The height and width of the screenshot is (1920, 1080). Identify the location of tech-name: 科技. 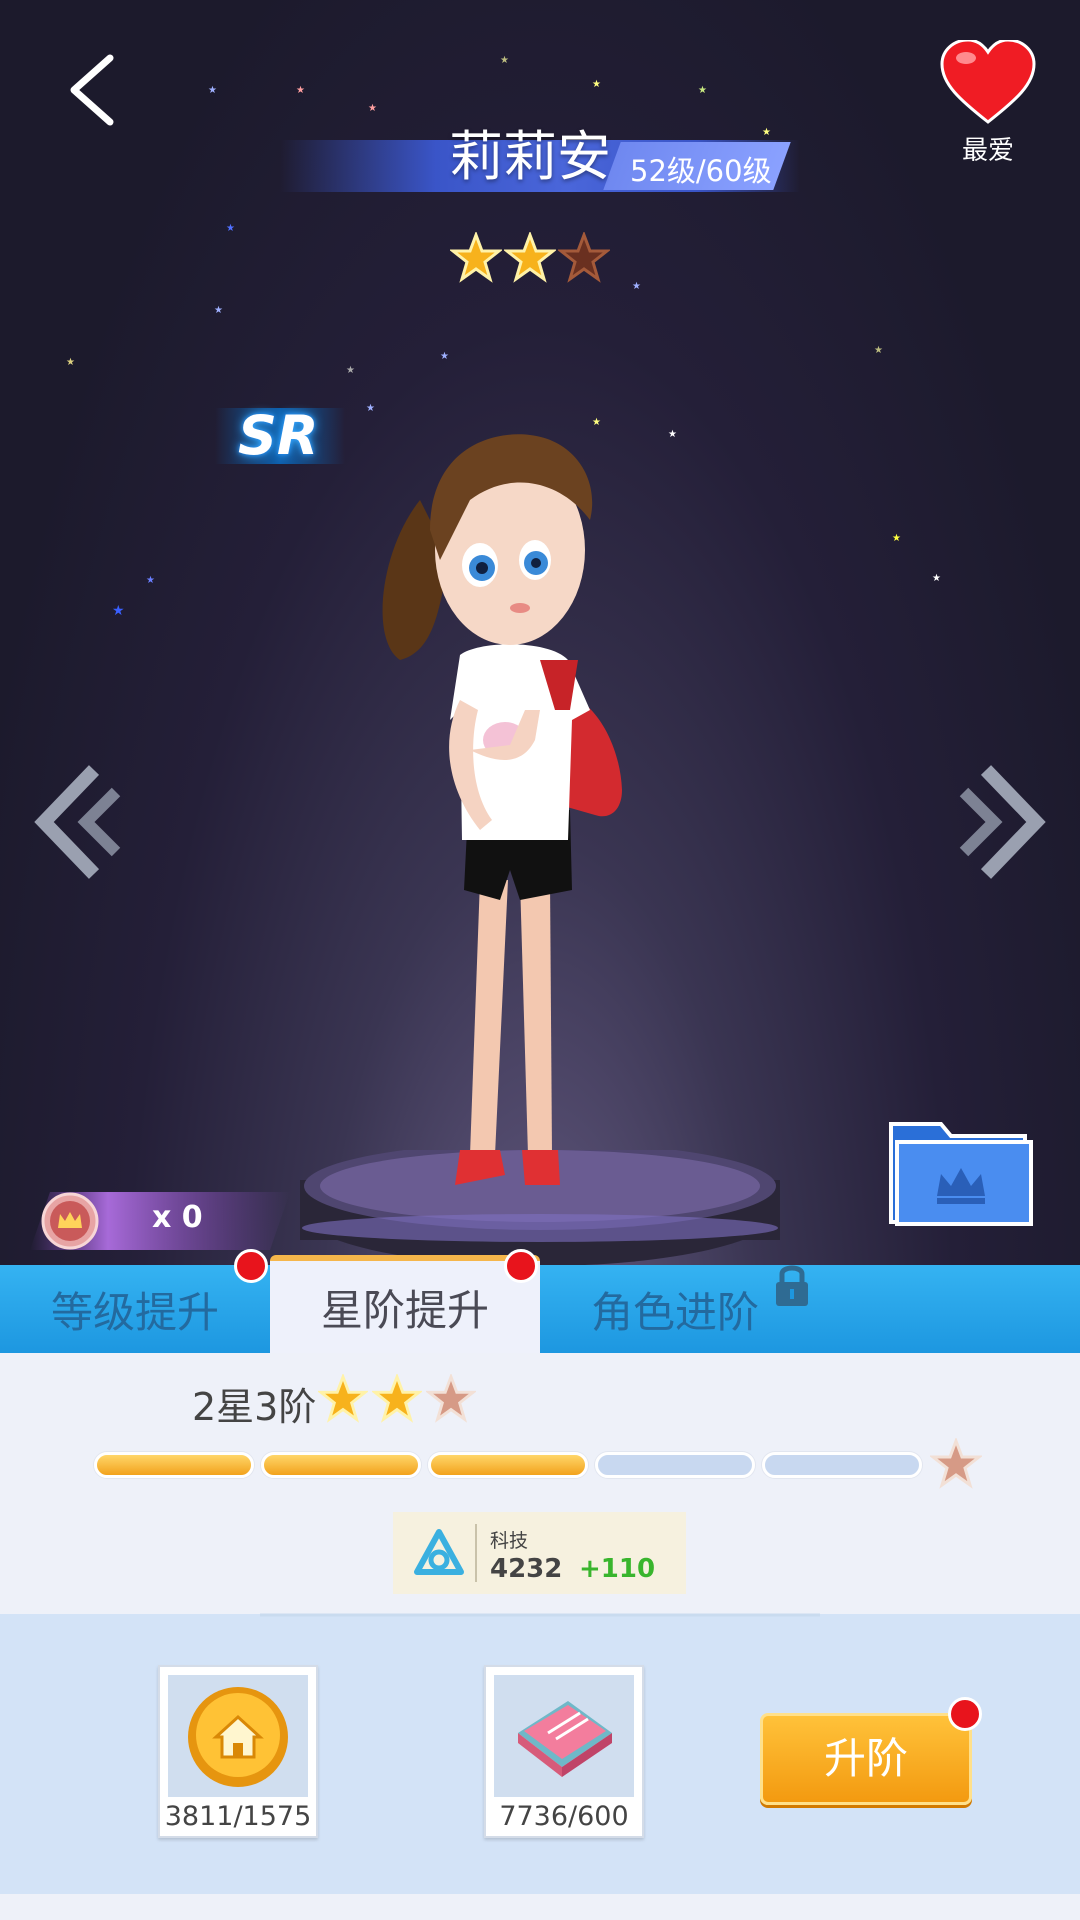
(509, 1541).